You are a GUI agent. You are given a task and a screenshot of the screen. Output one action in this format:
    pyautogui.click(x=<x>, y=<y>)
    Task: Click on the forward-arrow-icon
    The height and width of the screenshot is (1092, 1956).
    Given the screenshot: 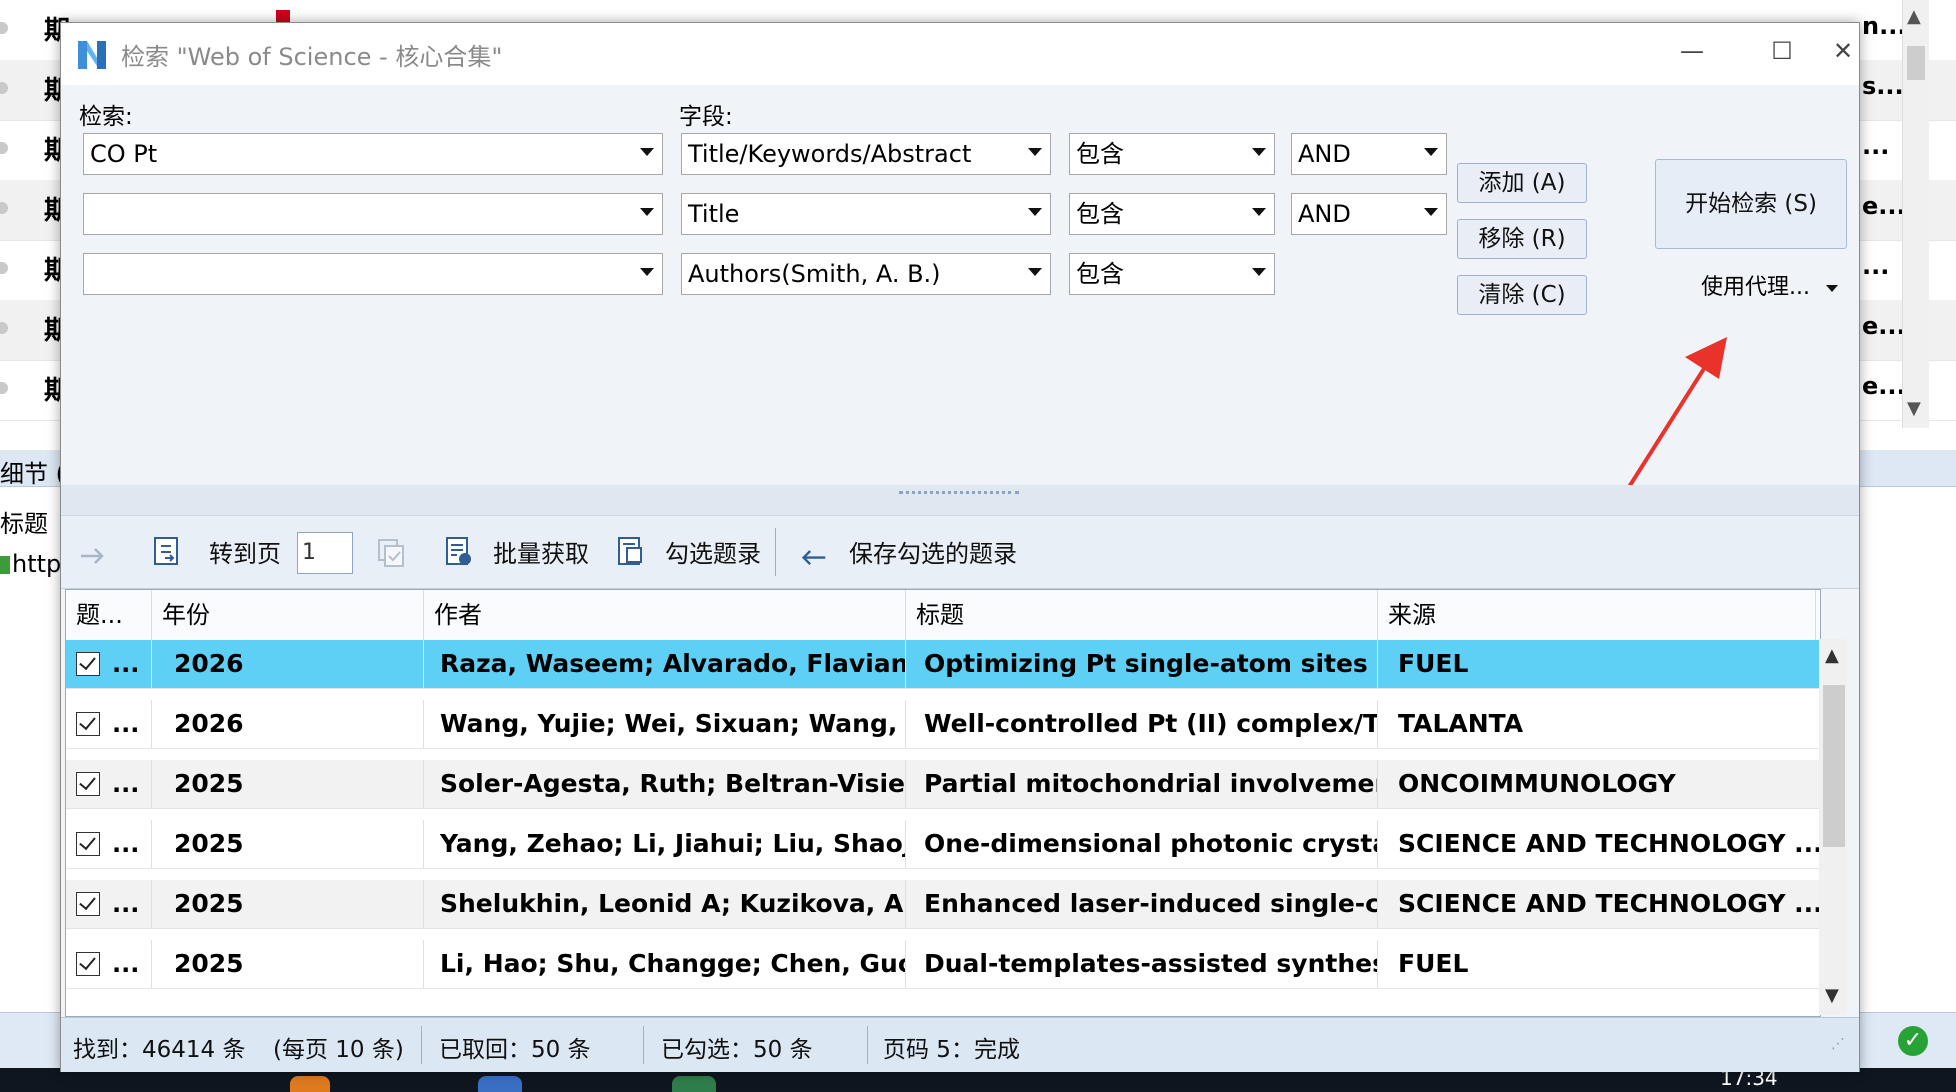 What is the action you would take?
    pyautogui.click(x=93, y=551)
    